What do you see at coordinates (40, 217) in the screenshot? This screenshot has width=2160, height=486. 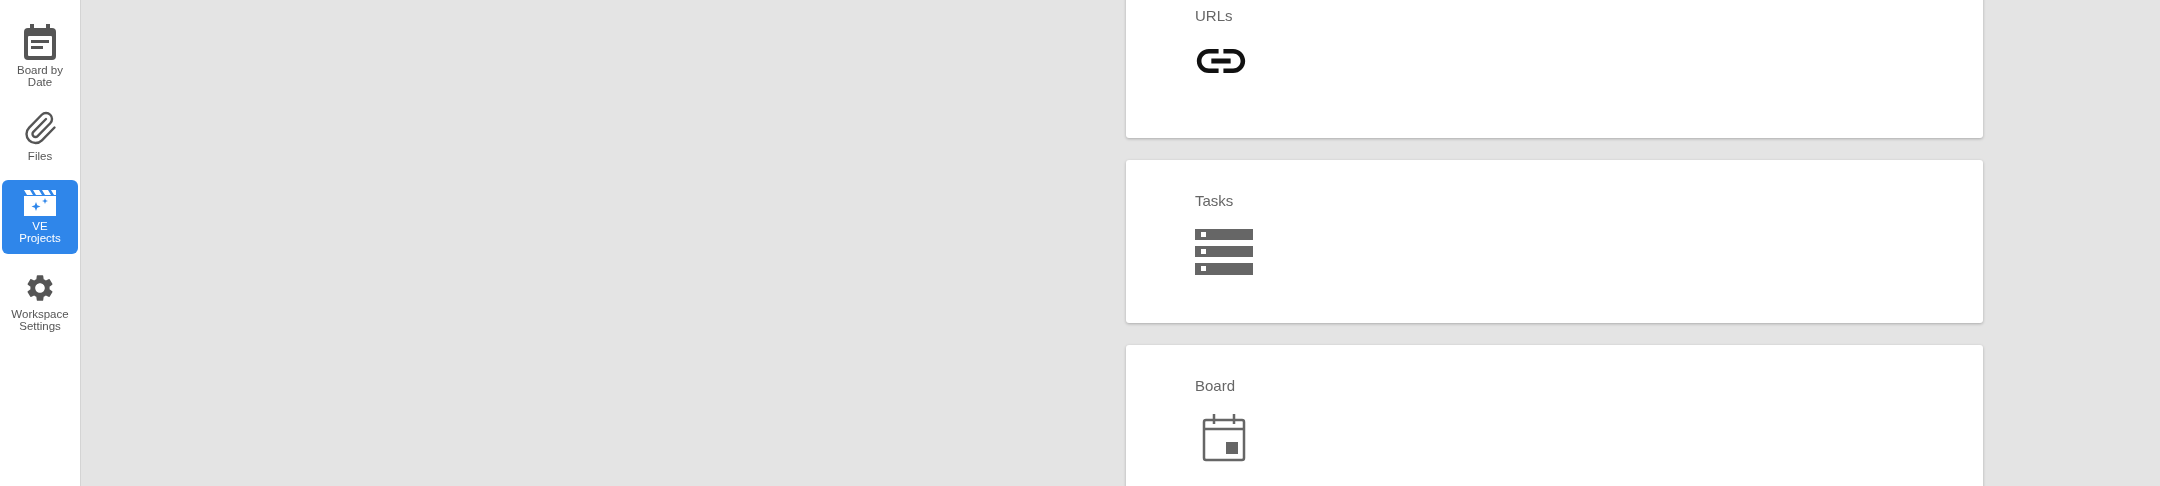 I see `sidebar-item: VE Projects` at bounding box center [40, 217].